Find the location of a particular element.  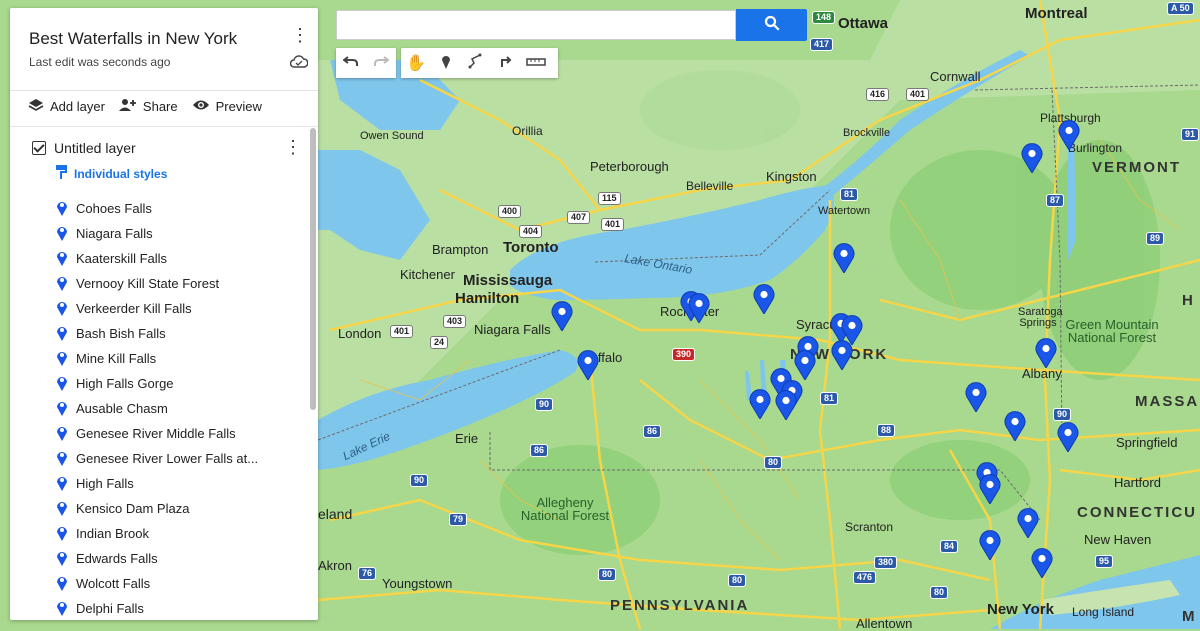

label-brockville: Brockville is located at coordinates (867, 133).